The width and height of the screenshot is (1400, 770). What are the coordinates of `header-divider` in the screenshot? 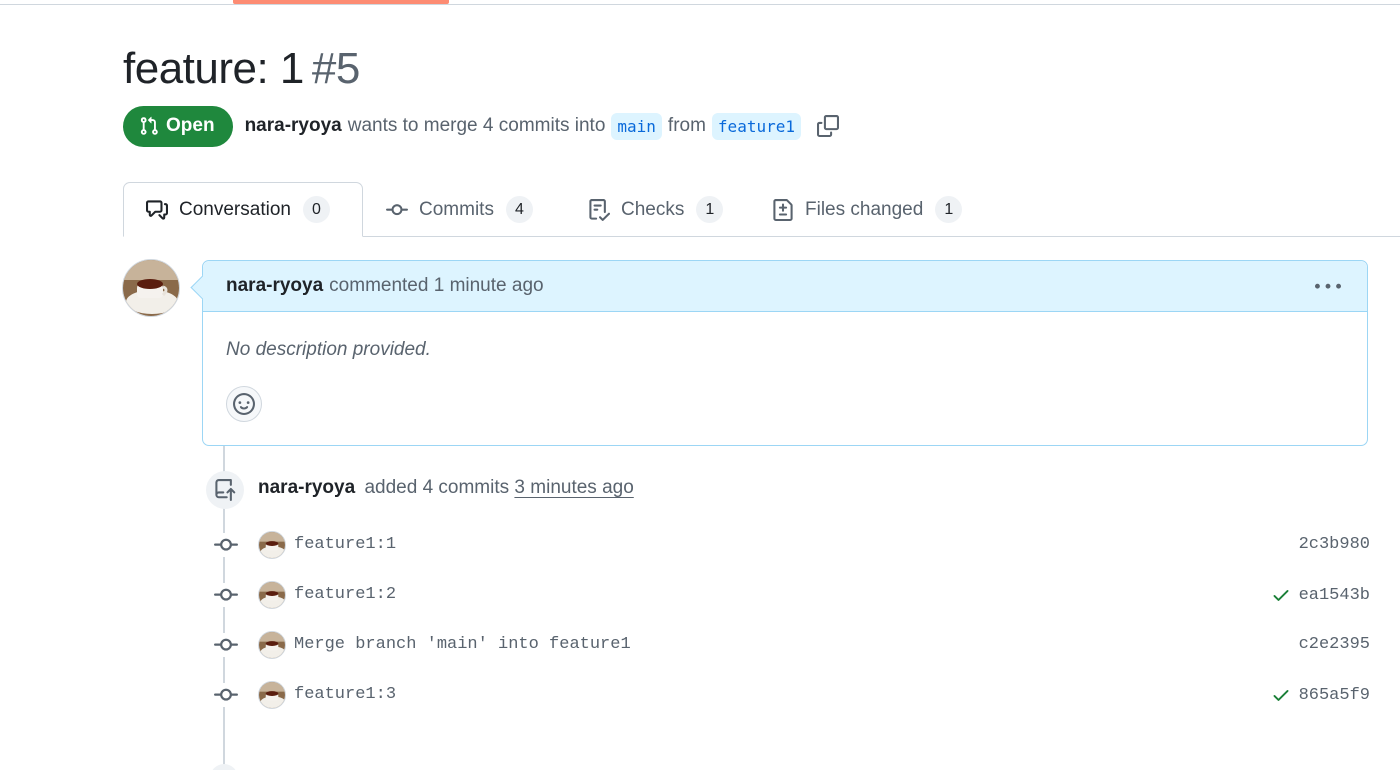 It's located at (700, 4).